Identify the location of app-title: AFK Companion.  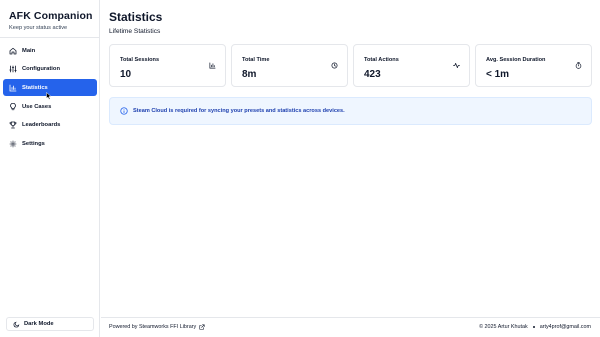
(51, 16).